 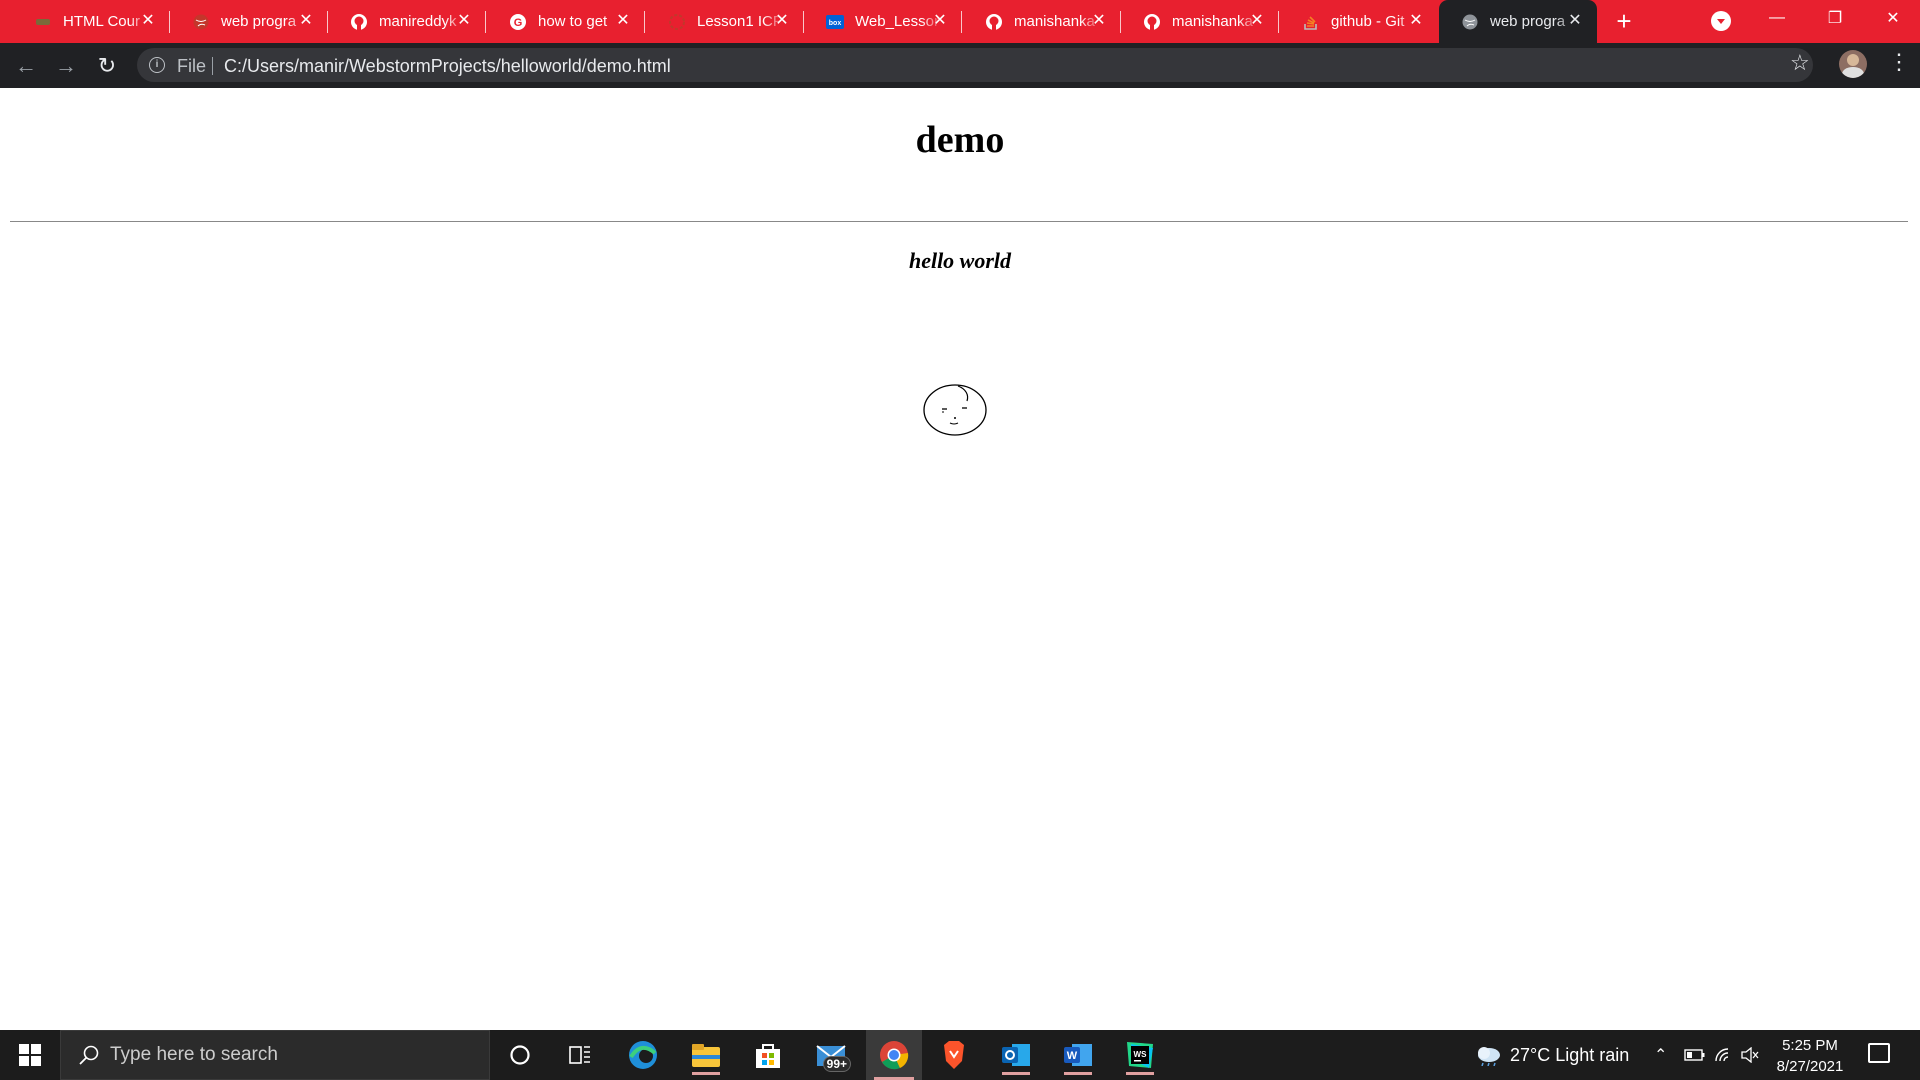 I want to click on svg-text: box, so click(x=835, y=23).